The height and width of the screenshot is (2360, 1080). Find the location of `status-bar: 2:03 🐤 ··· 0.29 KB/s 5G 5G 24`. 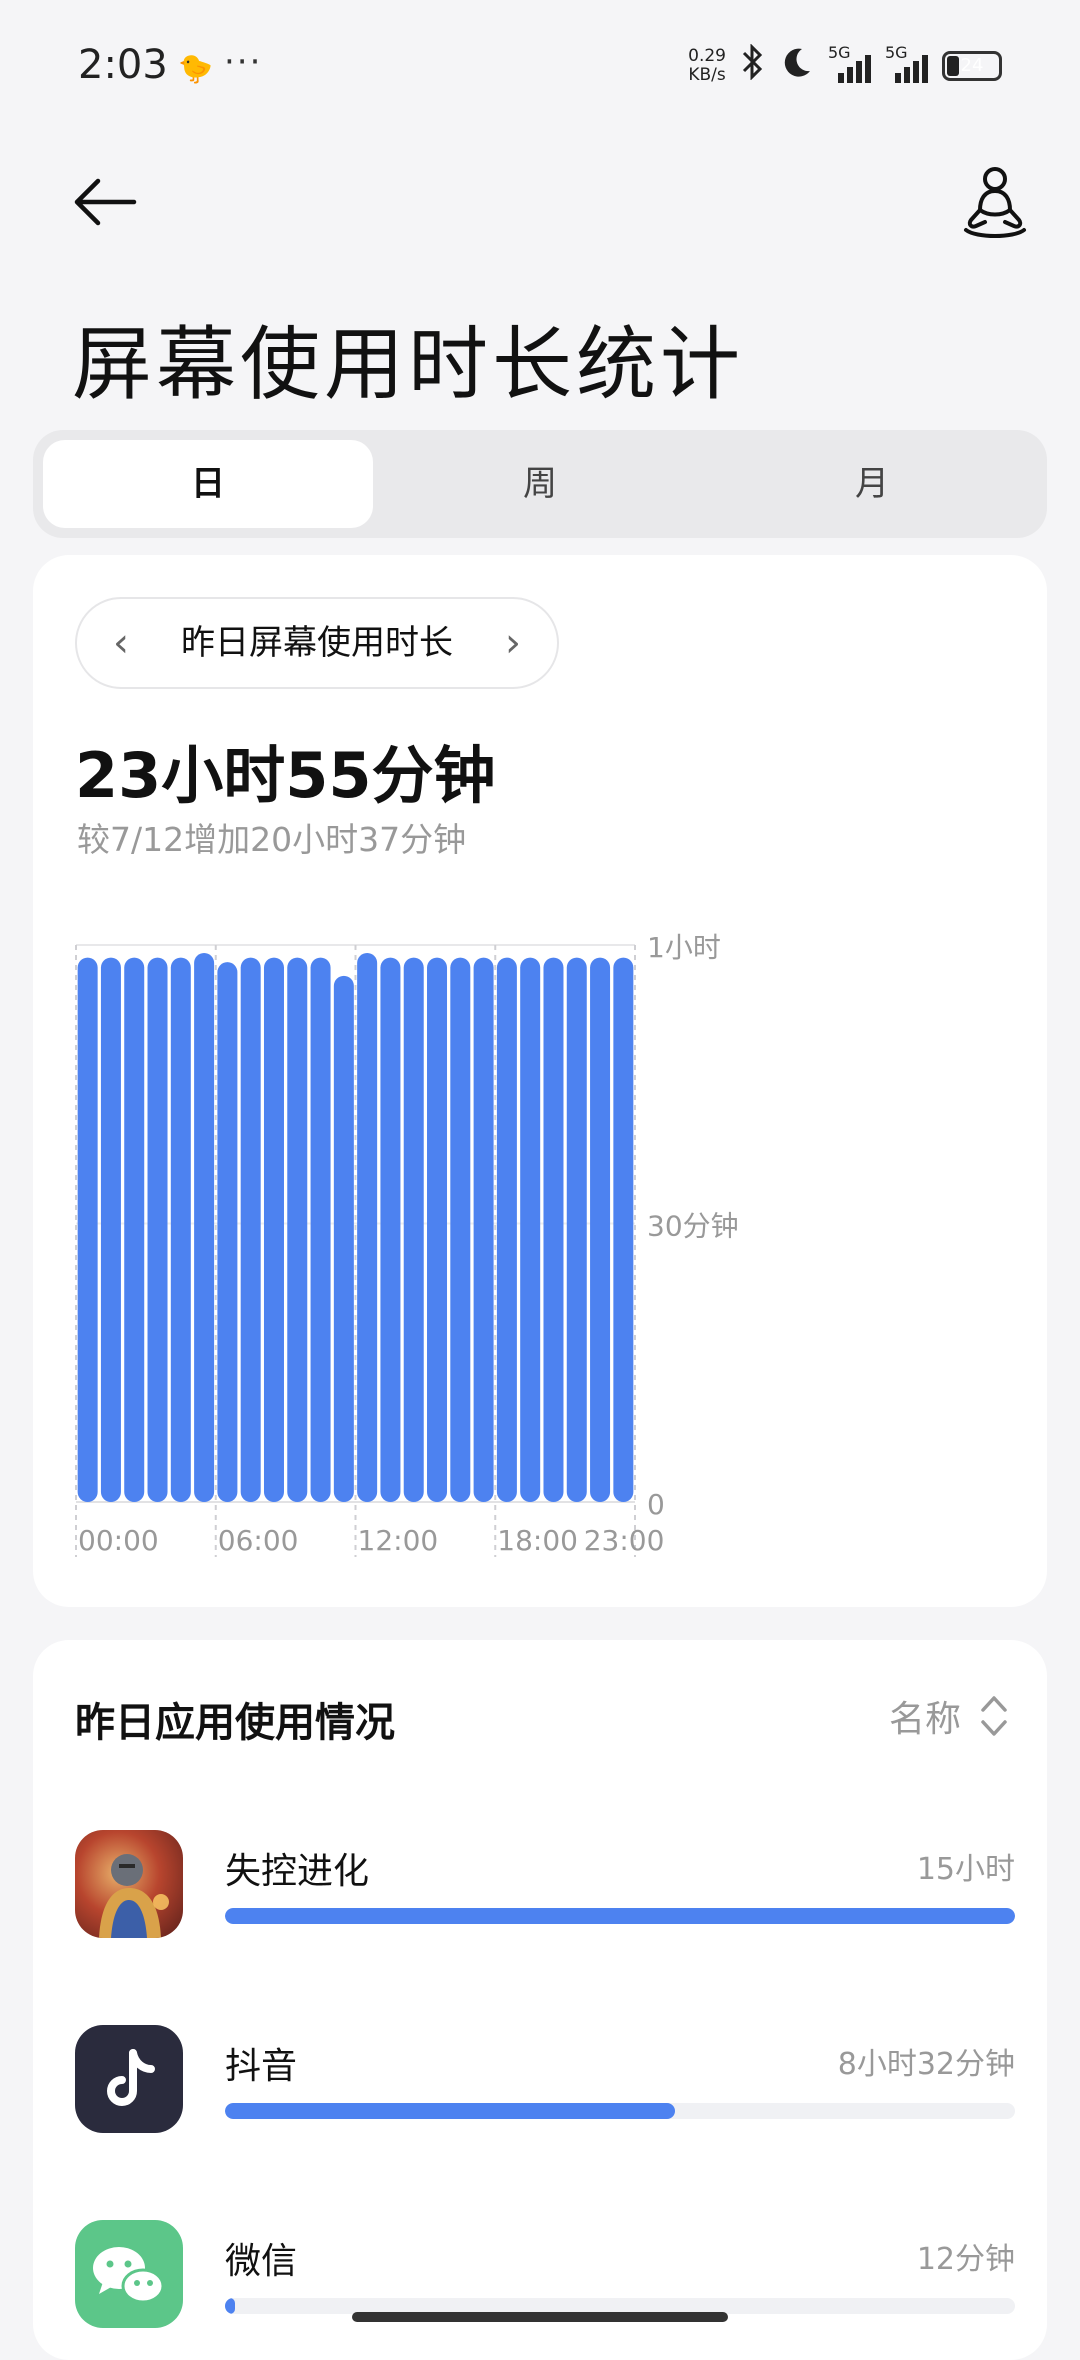

status-bar: 2:03 🐤 ··· 0.29 KB/s 5G 5G 24 is located at coordinates (540, 65).